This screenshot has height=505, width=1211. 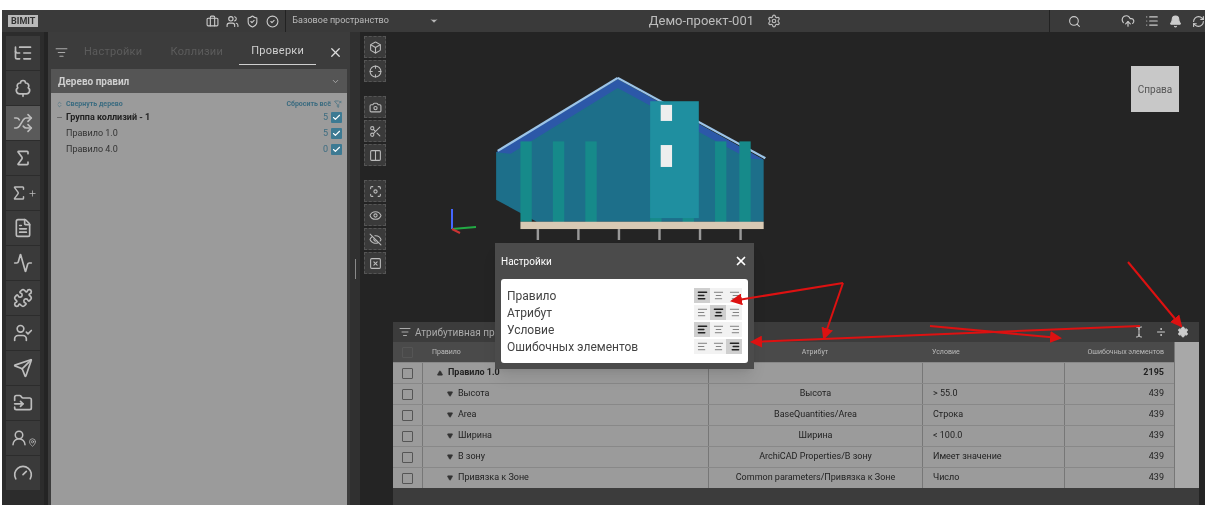 I want to click on dialog-title: Настройки, so click(x=526, y=261).